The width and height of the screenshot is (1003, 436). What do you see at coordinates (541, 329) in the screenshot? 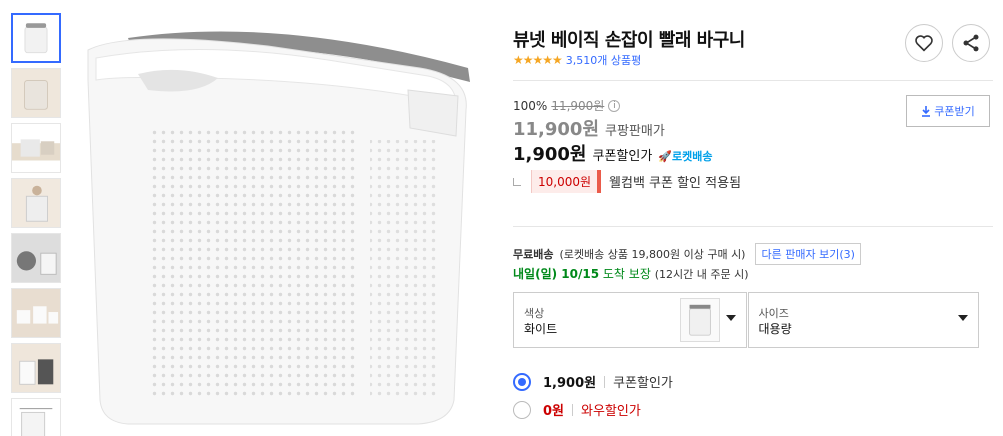
I see `color-value: 화이트` at bounding box center [541, 329].